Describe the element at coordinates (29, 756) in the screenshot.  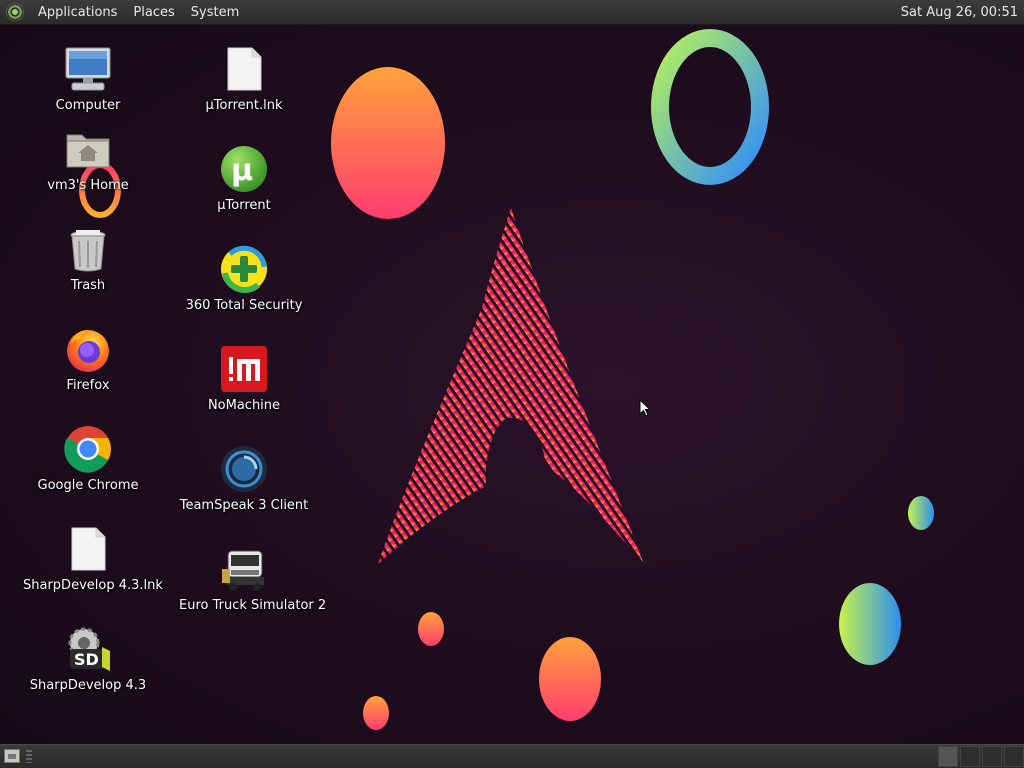
I see `panel-handle` at that location.